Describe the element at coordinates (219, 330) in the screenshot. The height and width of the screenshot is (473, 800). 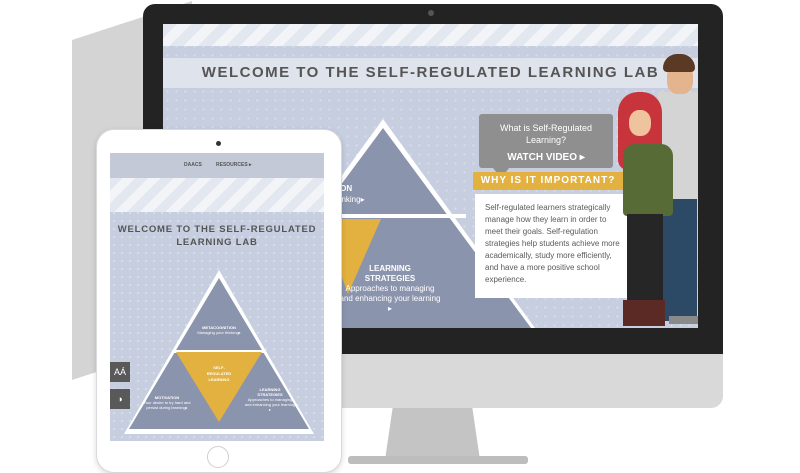
I see `metacognition-link: METACOGNITION Managing your thinking▸` at that location.